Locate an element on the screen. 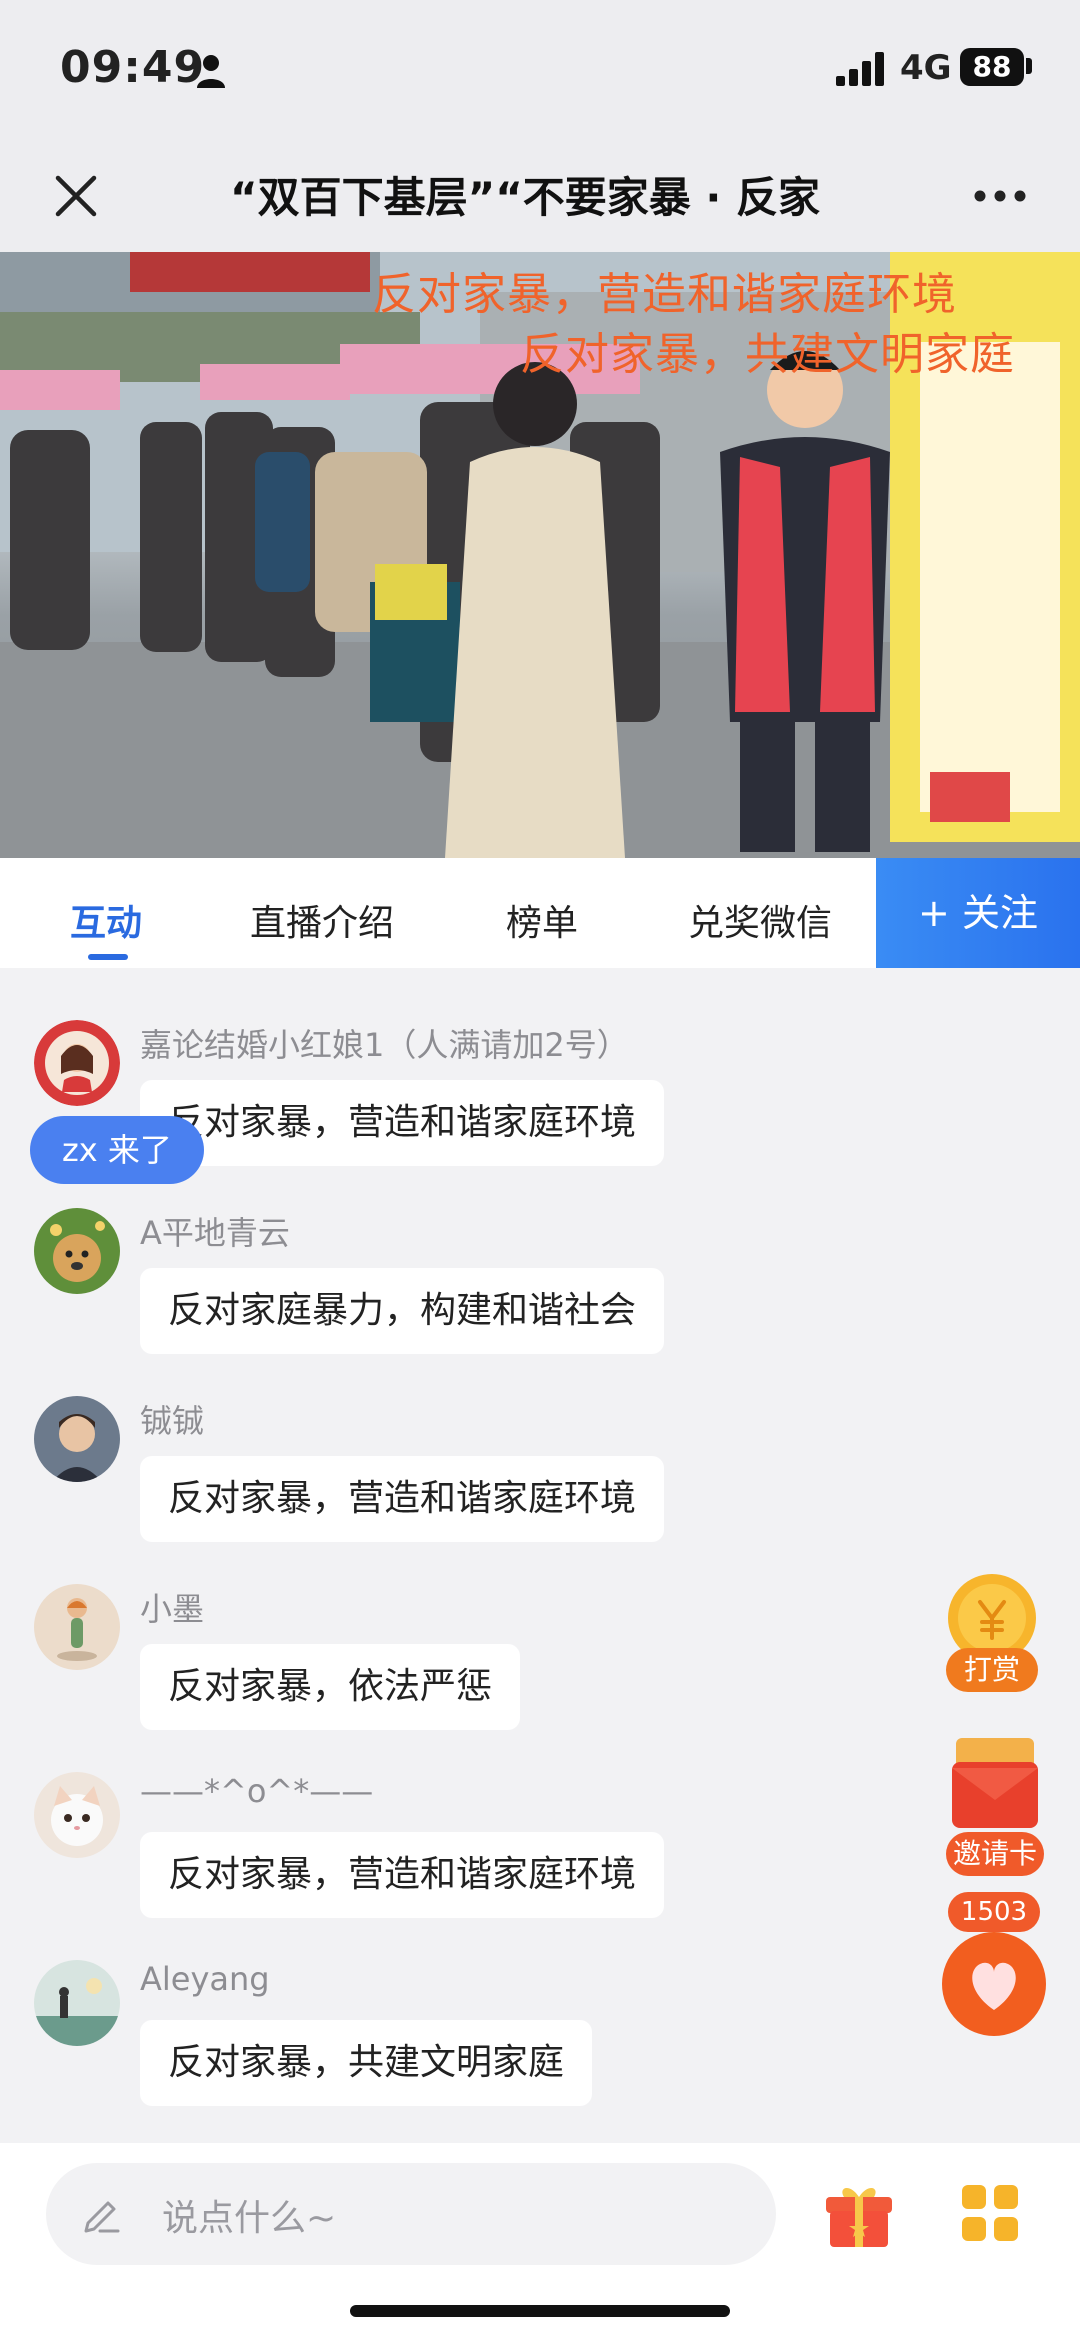 Image resolution: width=1080 pixels, height=2337 pixels. bride-avatar is located at coordinates (77, 1063).